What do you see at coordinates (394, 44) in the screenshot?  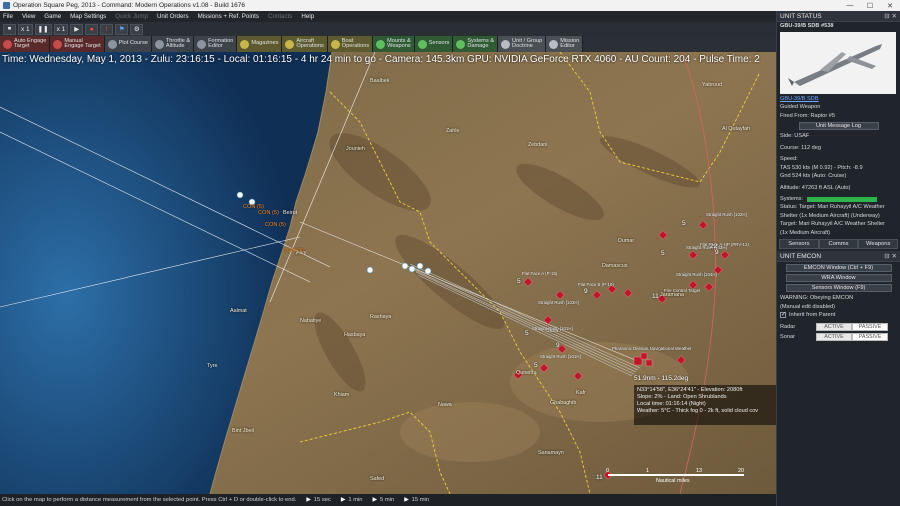 I see `mounts-weapons-button: Mounts & Weapons` at bounding box center [394, 44].